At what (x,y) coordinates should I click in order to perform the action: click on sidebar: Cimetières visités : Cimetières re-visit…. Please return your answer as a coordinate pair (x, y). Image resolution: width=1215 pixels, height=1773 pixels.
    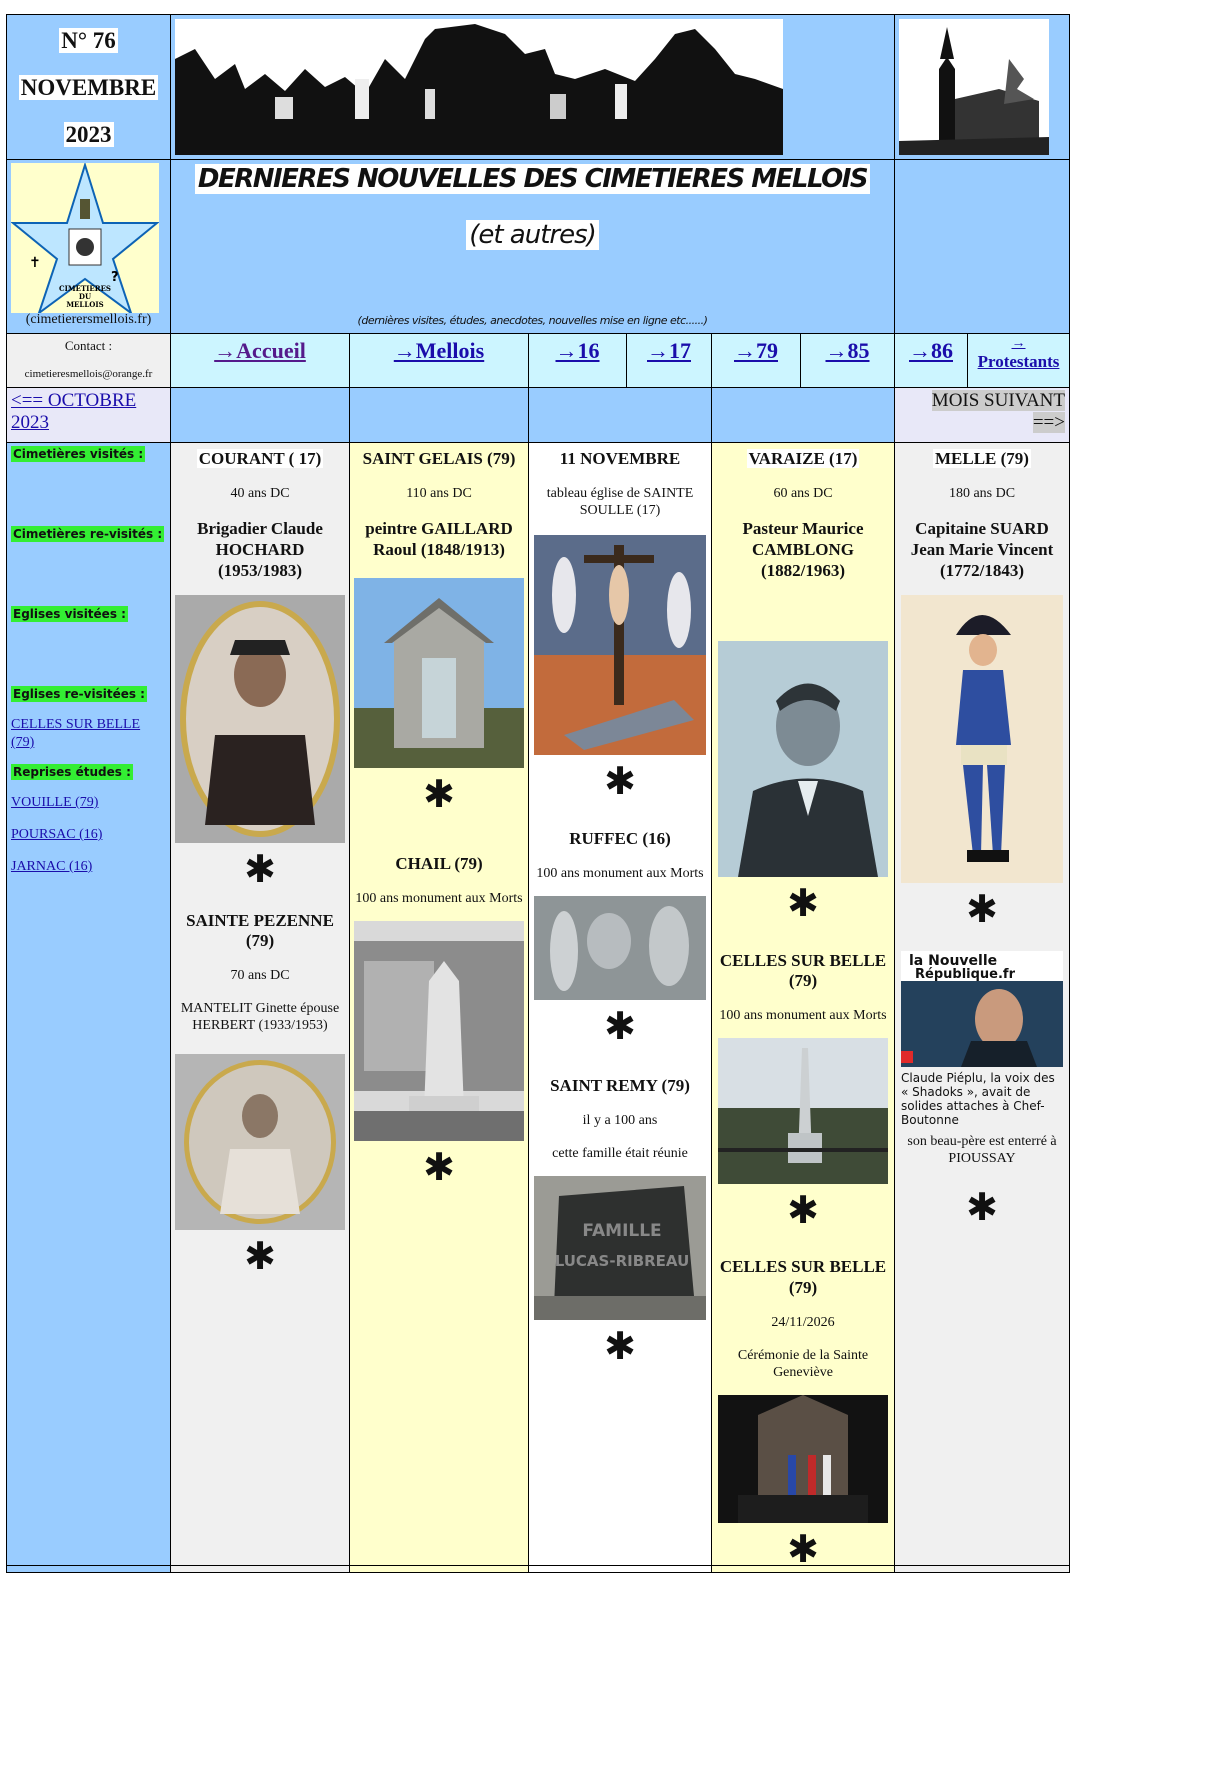
    Looking at the image, I should click on (88, 1004).